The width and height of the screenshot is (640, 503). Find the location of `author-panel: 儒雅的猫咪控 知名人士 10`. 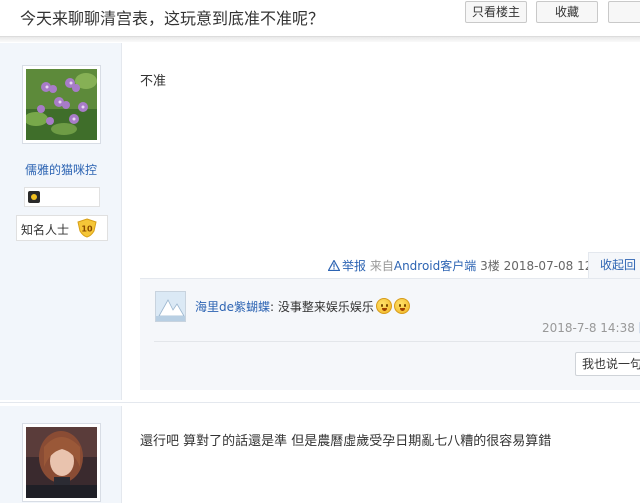

author-panel: 儒雅的猫咪控 知名人士 10 is located at coordinates (61, 221).